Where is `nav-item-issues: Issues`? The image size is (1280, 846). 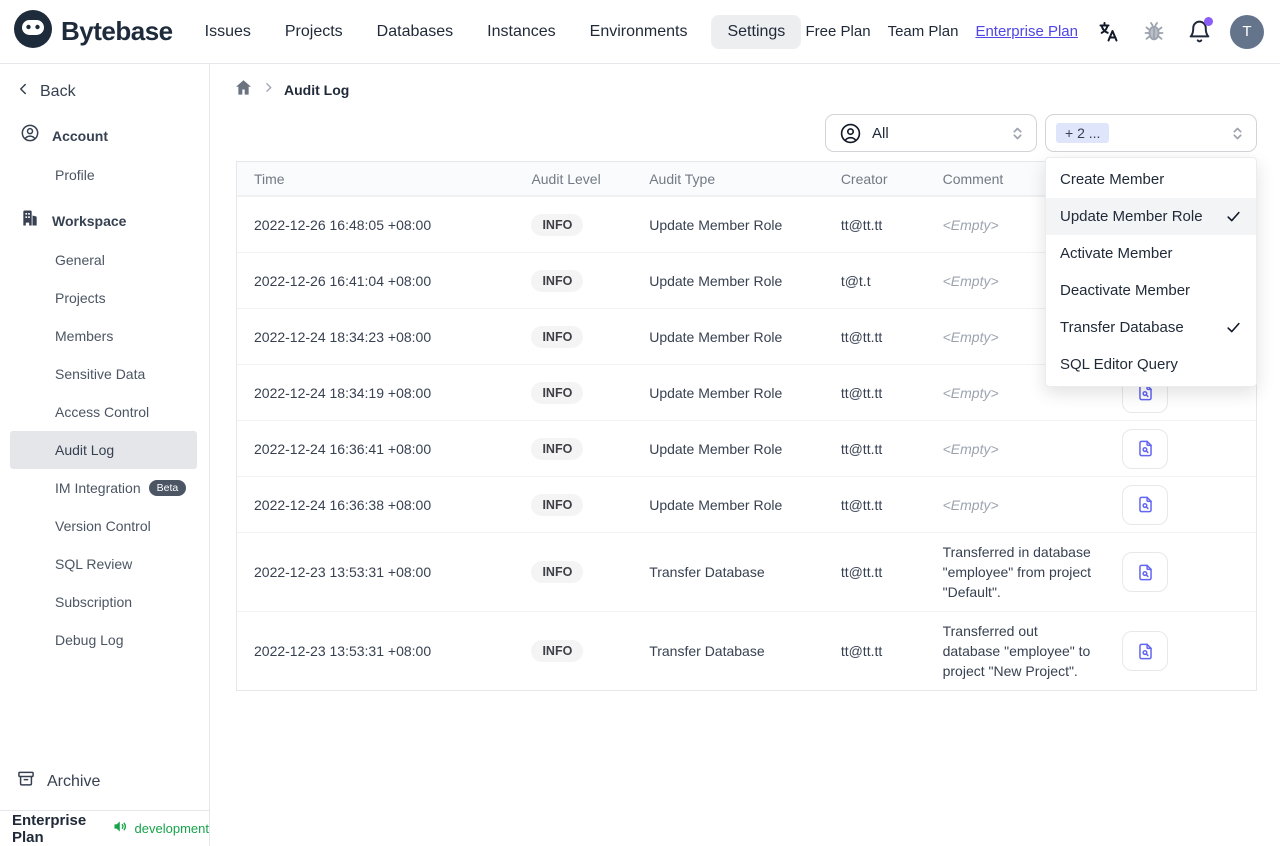 nav-item-issues: Issues is located at coordinates (228, 32).